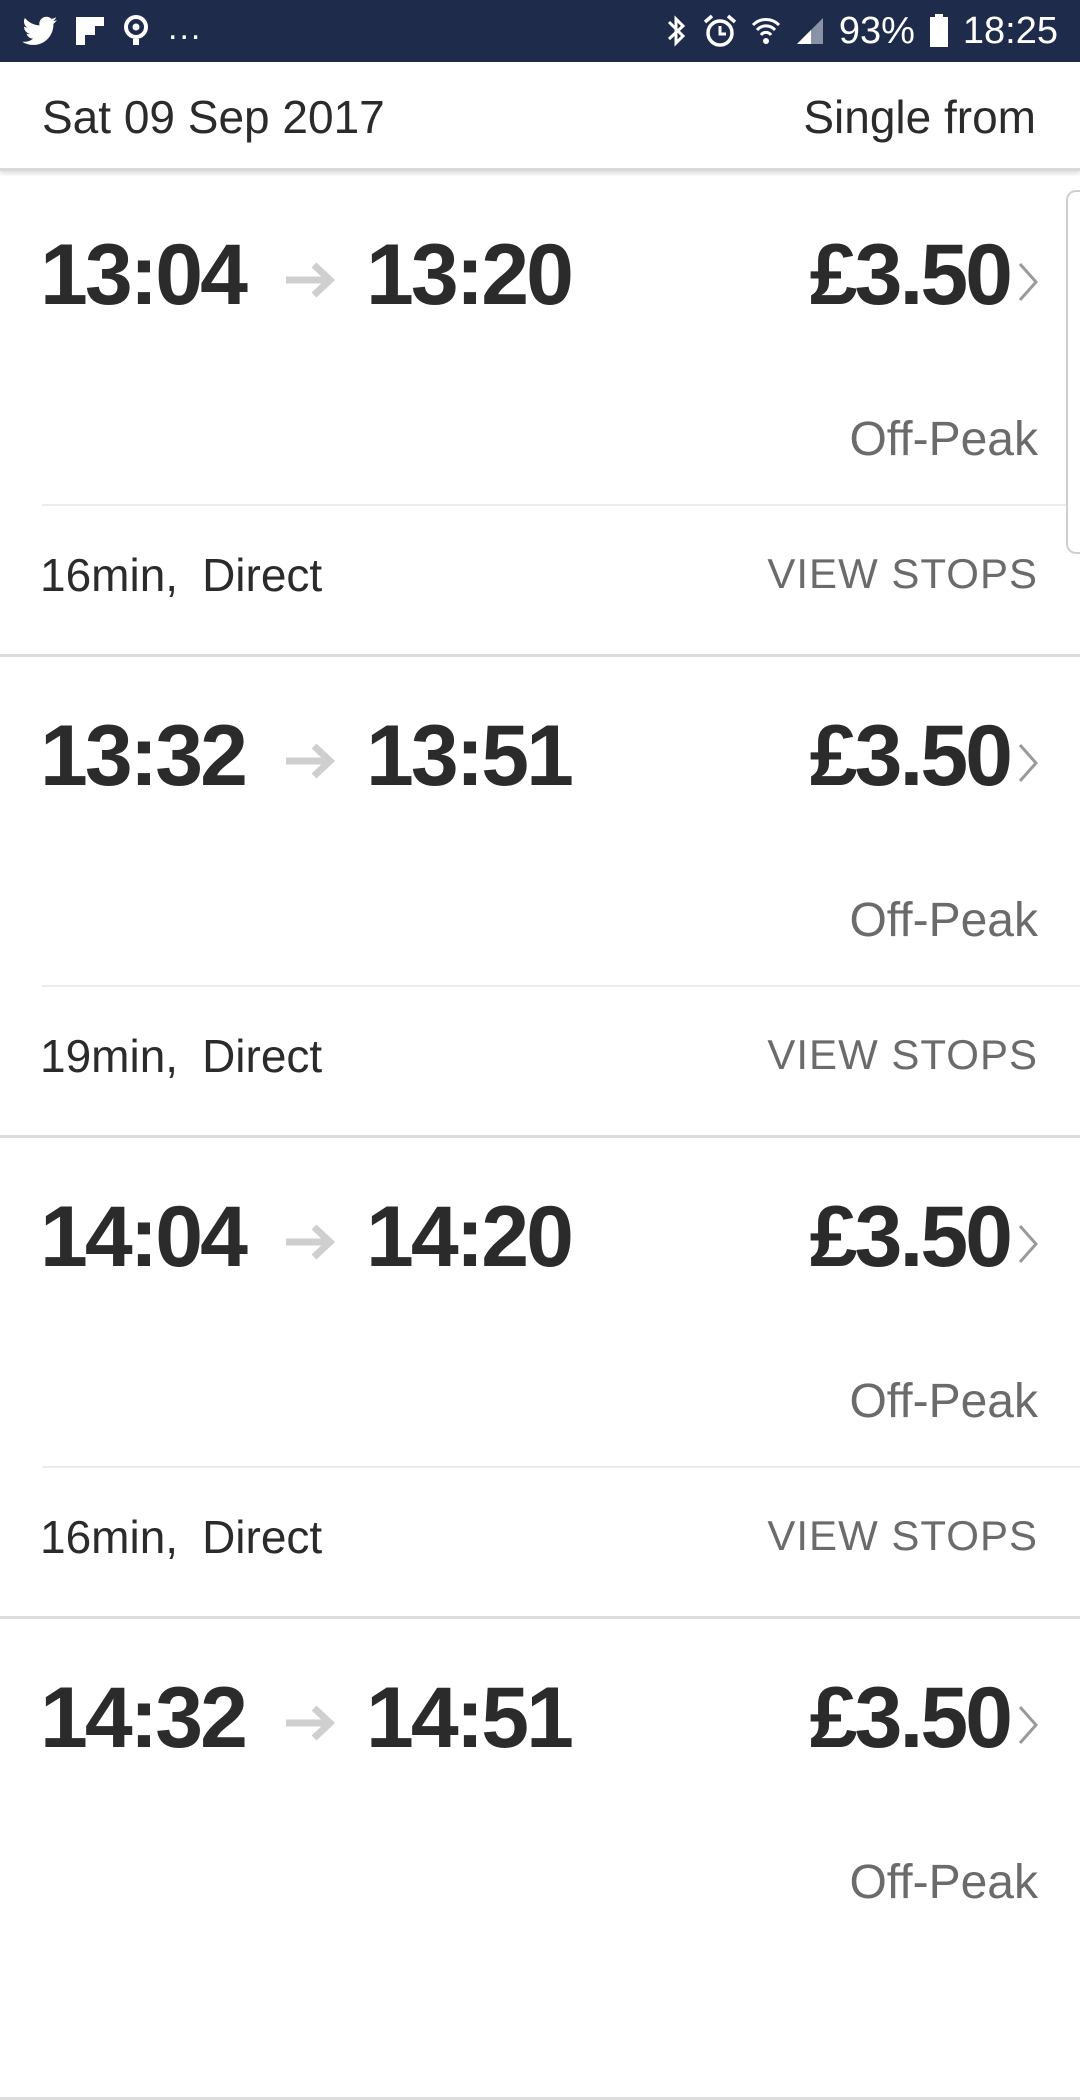 This screenshot has width=1080, height=2100. What do you see at coordinates (470, 1237) in the screenshot?
I see `arrival-time: 14:20` at bounding box center [470, 1237].